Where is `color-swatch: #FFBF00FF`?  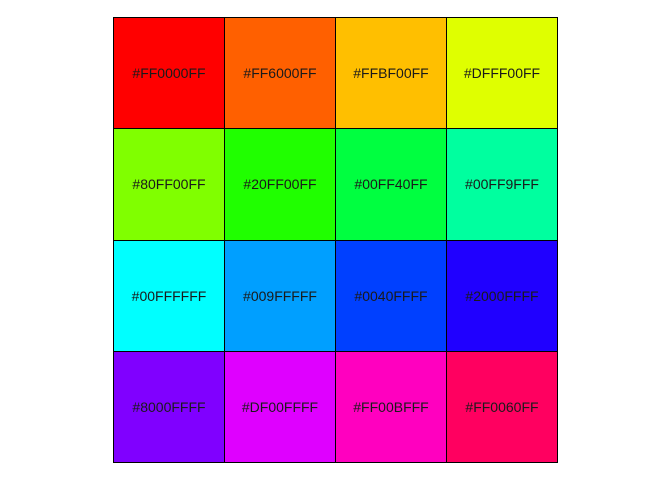 color-swatch: #FFBF00FF is located at coordinates (391, 74).